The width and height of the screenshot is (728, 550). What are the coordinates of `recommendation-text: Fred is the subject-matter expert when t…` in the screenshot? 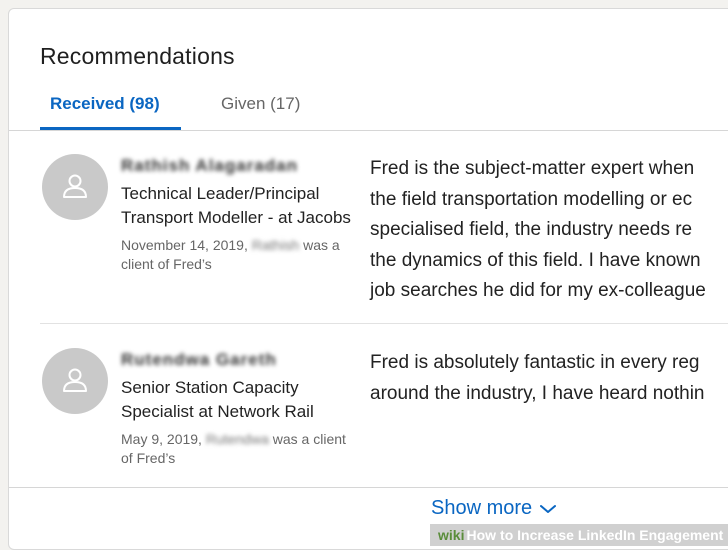 It's located at (549, 230).